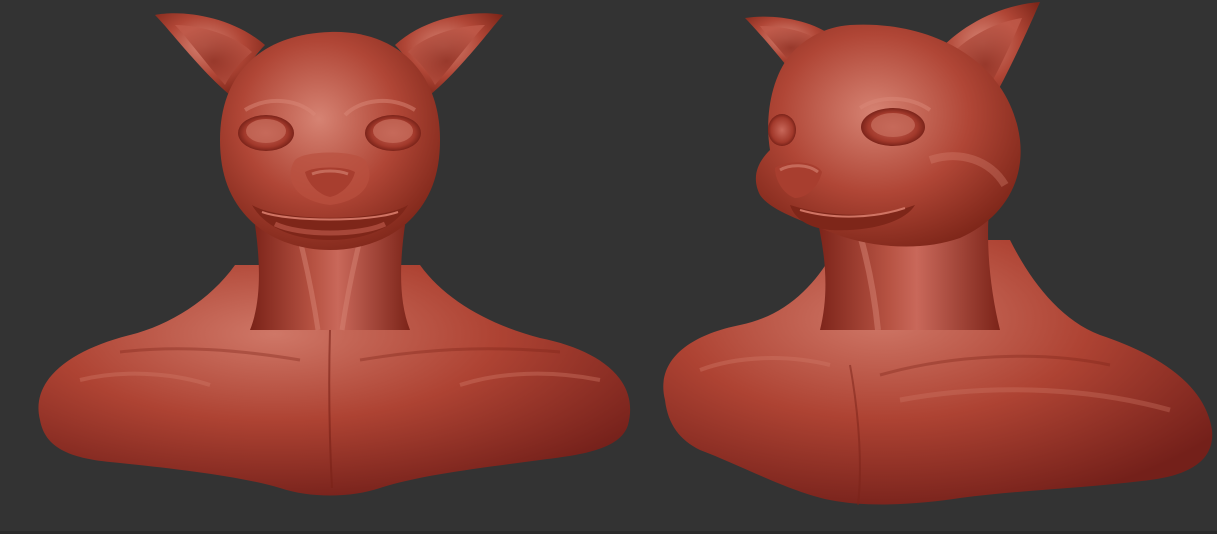 This screenshot has width=1217, height=534. Describe the element at coordinates (782, 130) in the screenshot. I see `tq-left-eye` at that location.